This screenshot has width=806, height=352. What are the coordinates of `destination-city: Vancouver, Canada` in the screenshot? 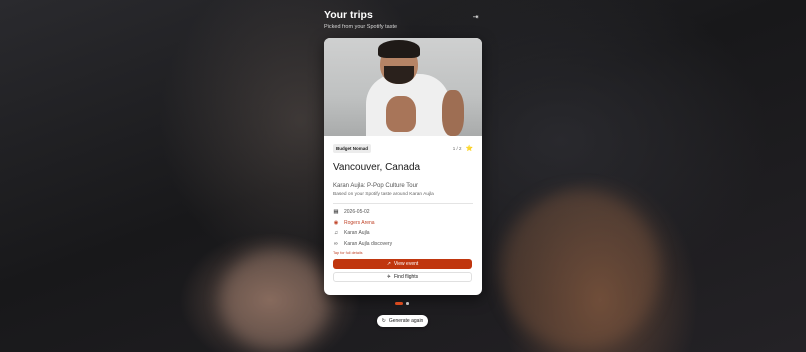 It's located at (377, 167).